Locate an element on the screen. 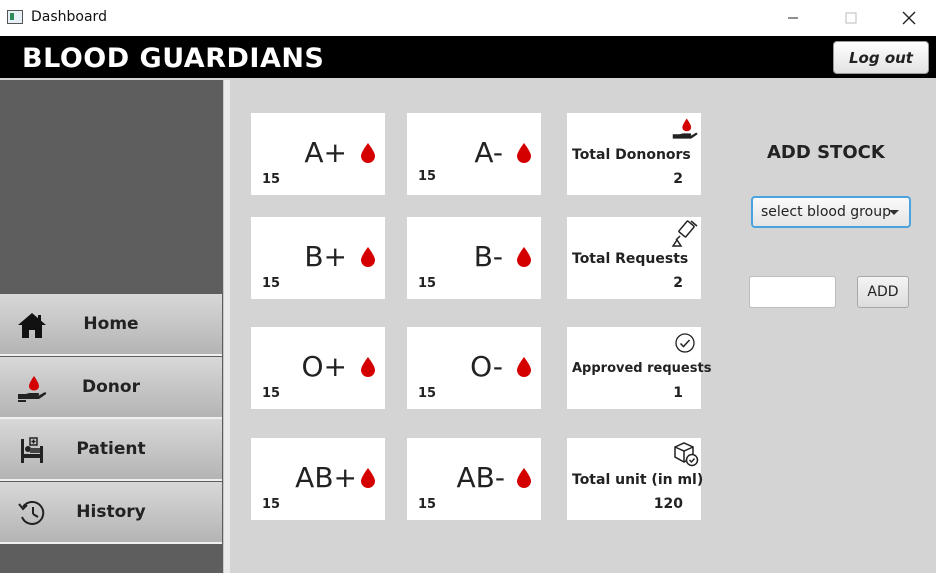  blood-group-card-o-pos: O+ 15 is located at coordinates (318, 368).